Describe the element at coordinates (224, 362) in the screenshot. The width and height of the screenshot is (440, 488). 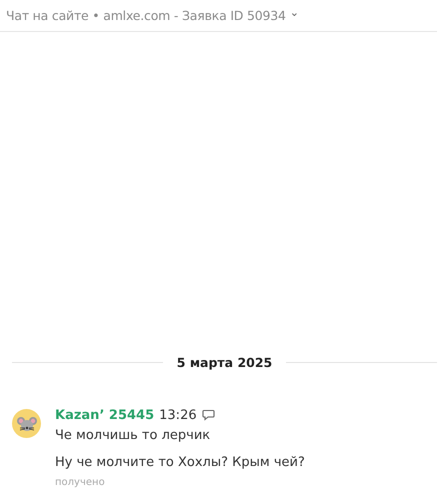
I see `date-separator: 5 марта 2025` at that location.